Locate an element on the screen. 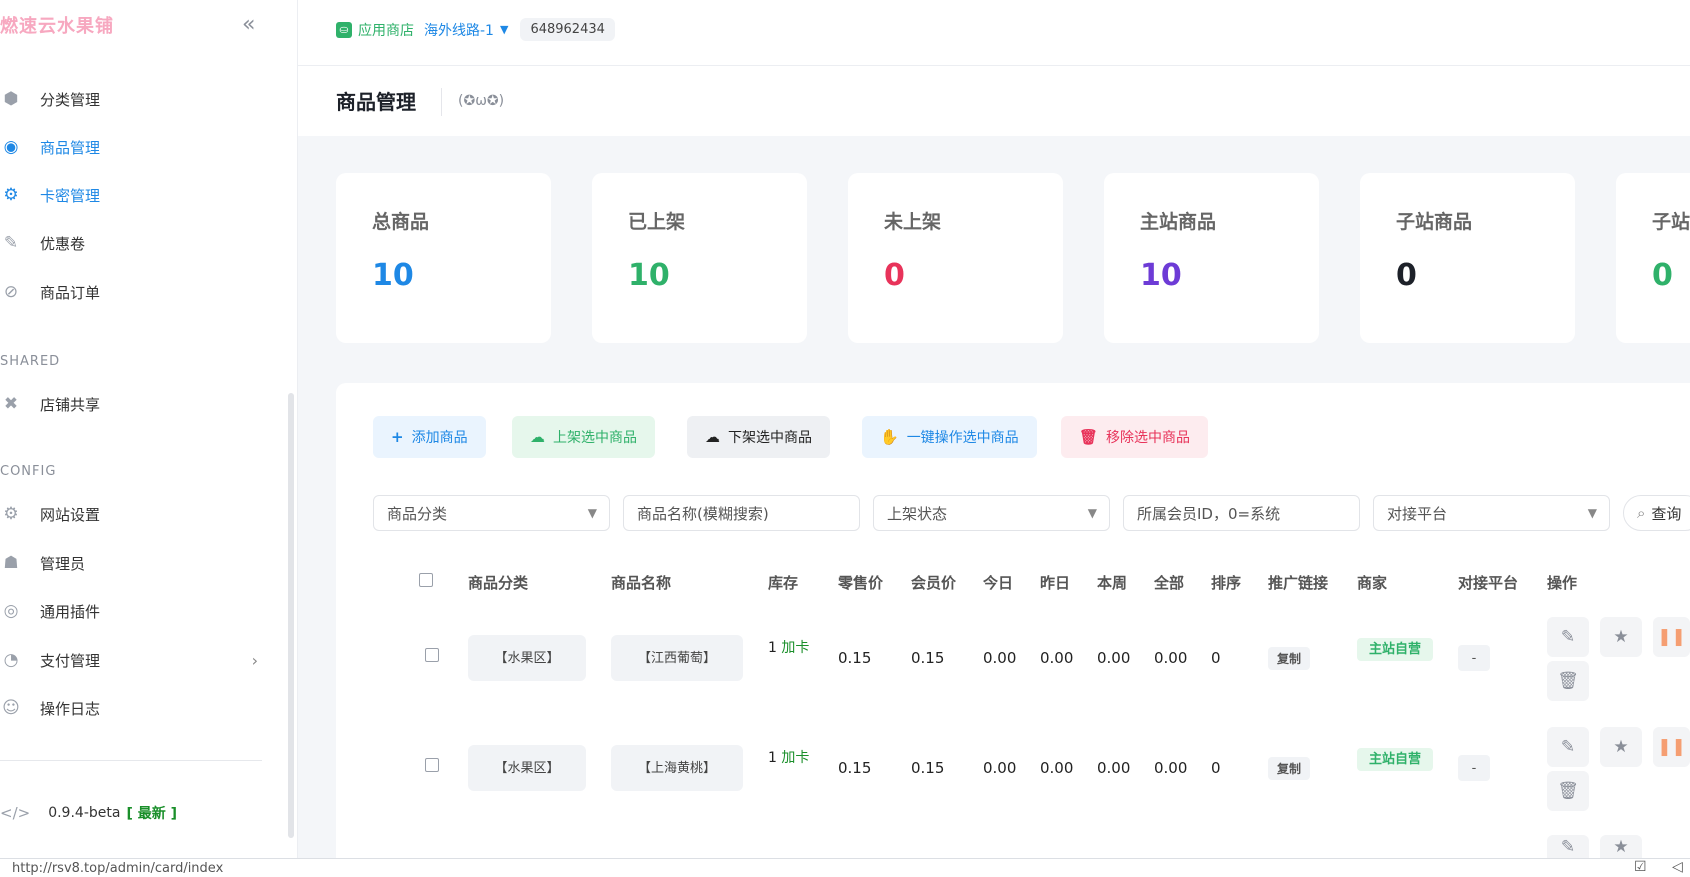  sidebar-item-payment: ◔ 支付管理 › is located at coordinates (145, 660).